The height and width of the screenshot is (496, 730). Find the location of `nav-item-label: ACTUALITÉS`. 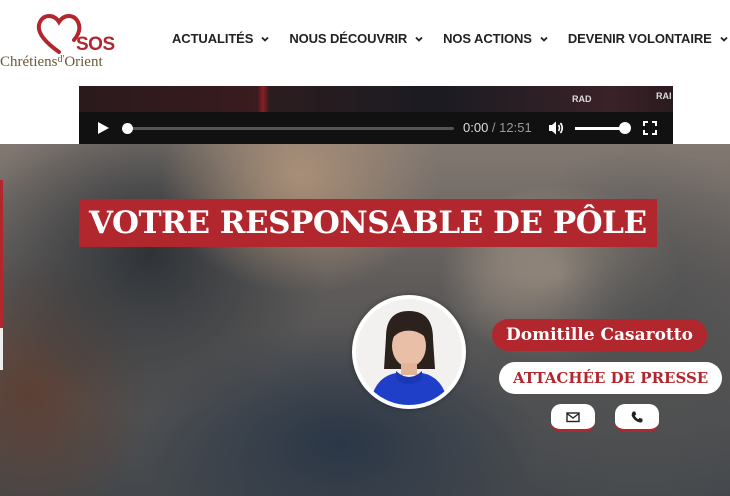

nav-item-label: ACTUALITÉS is located at coordinates (213, 38).